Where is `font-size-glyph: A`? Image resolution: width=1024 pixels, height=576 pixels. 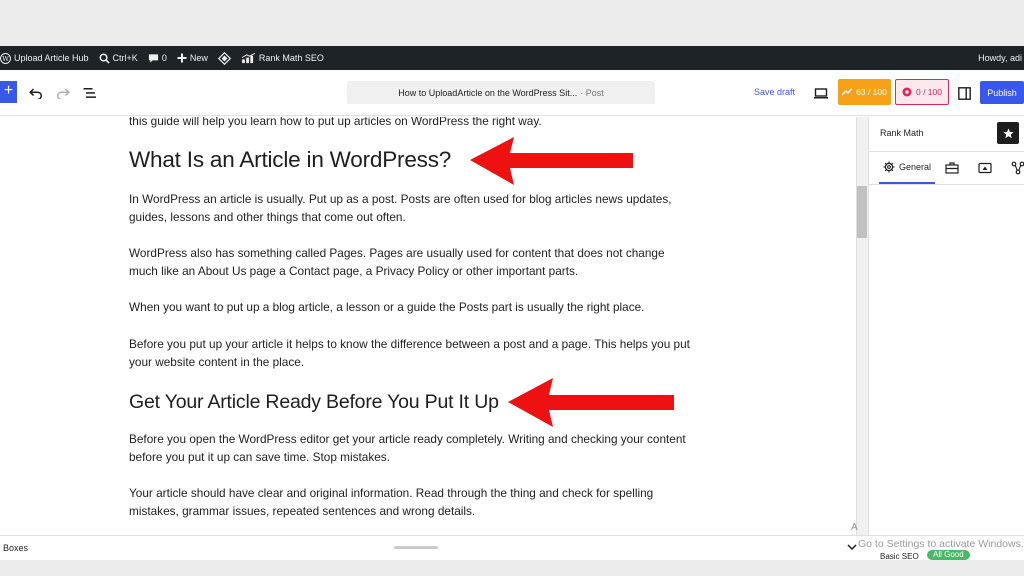 font-size-glyph: A is located at coordinates (854, 527).